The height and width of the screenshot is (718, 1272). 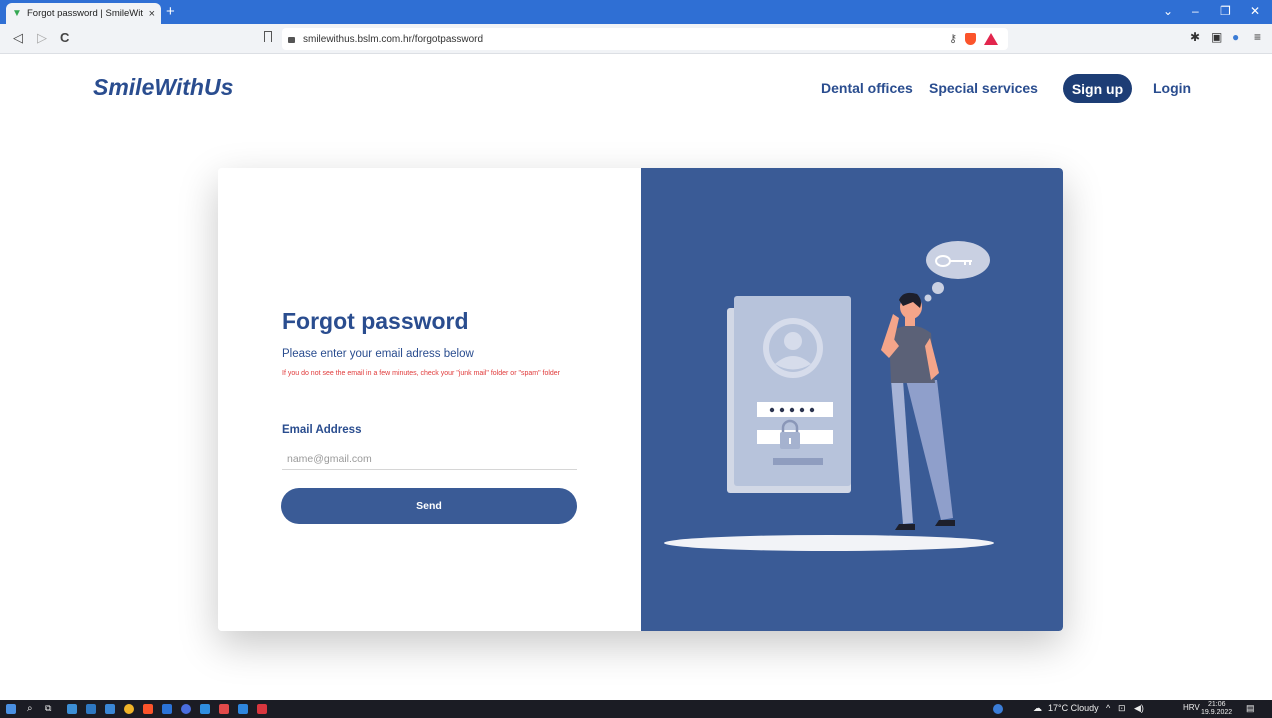 What do you see at coordinates (1037, 708) in the screenshot?
I see `weather-icon: ☁` at bounding box center [1037, 708].